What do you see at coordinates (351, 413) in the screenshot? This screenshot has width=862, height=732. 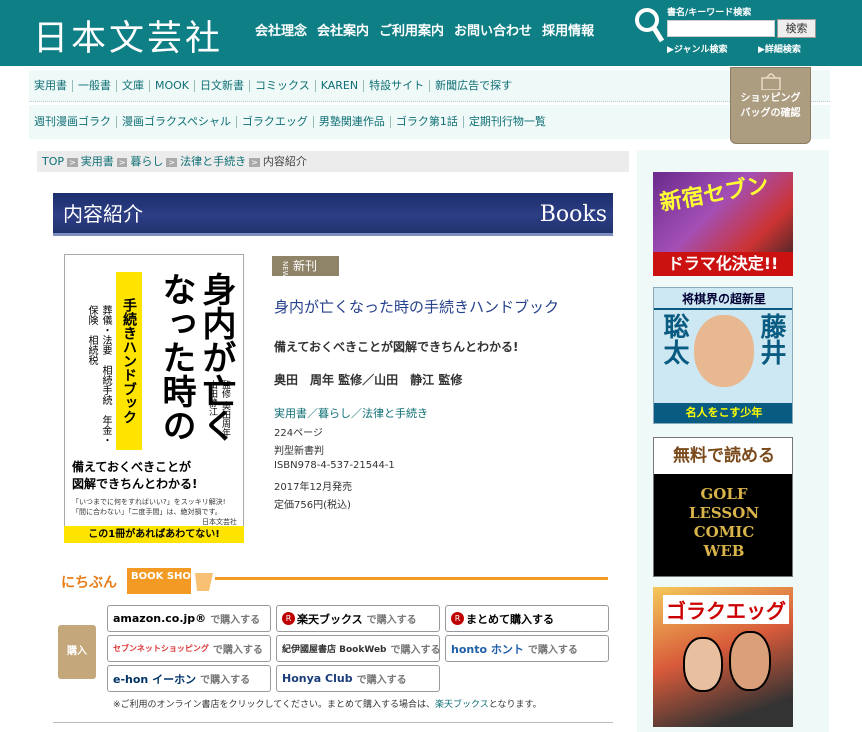 I see `book-categories: 実用書／暮らし／法律と手続き` at bounding box center [351, 413].